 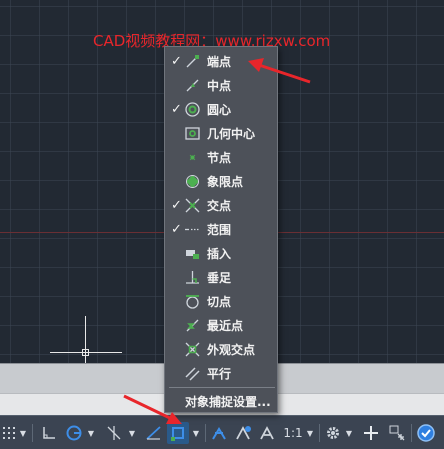 What do you see at coordinates (192, 374) in the screenshot?
I see `parallel-icon` at bounding box center [192, 374].